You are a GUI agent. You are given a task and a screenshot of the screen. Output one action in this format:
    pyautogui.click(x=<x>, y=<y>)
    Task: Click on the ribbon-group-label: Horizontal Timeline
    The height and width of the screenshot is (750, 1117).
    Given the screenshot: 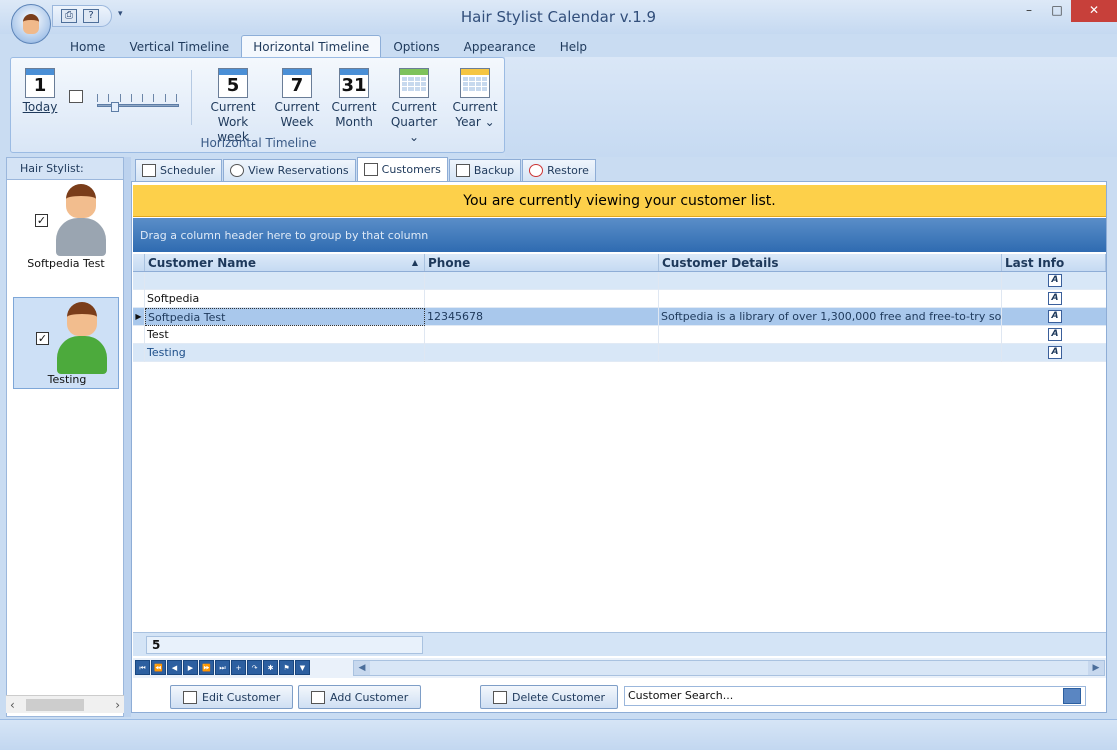 What is the action you would take?
    pyautogui.click(x=258, y=143)
    